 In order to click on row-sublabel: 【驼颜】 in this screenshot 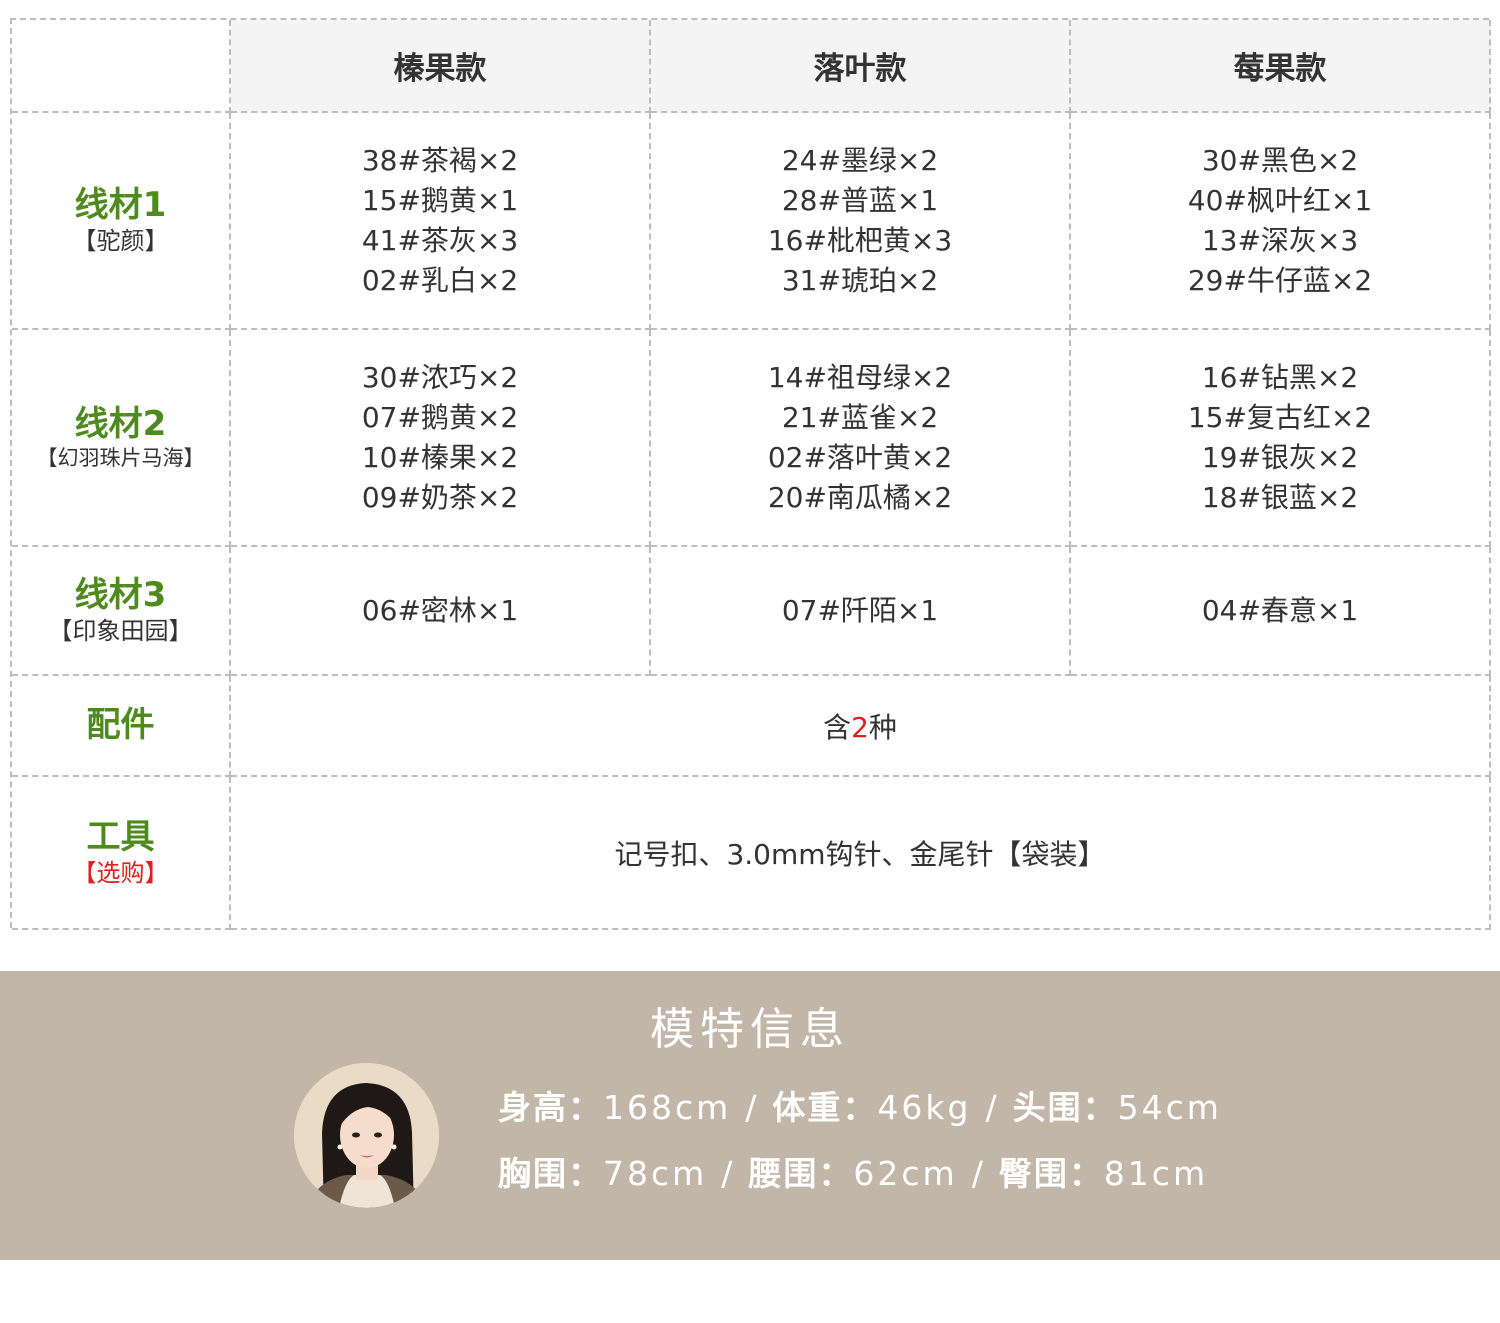, I will do `click(120, 241)`.